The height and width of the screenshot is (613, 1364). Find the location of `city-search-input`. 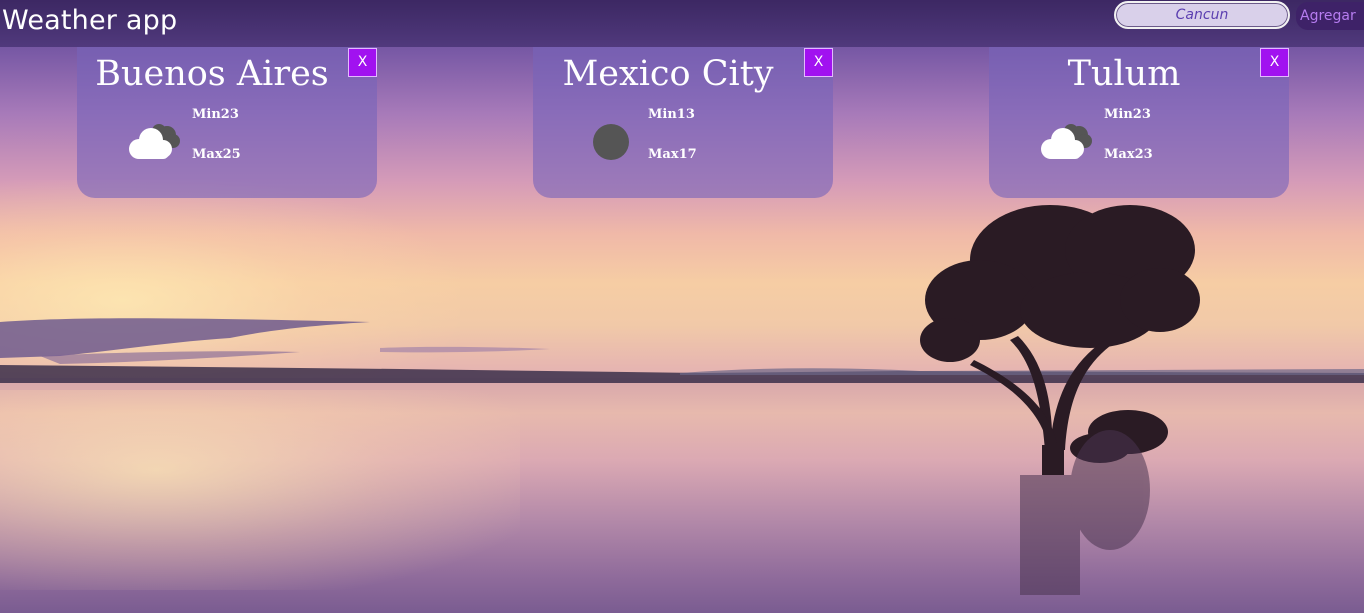

city-search-input is located at coordinates (1202, 15).